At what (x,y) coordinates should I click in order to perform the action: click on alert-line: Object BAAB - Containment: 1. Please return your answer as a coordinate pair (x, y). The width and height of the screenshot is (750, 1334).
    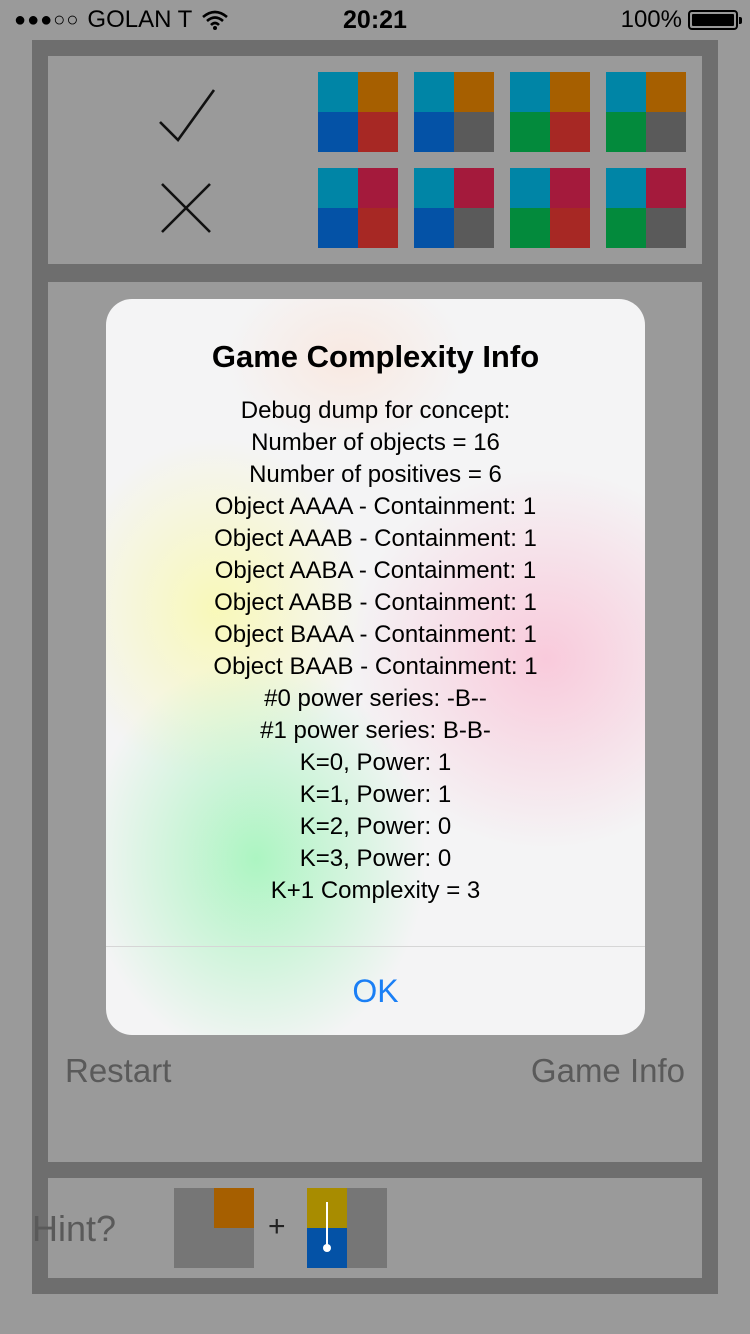
    Looking at the image, I should click on (375, 666).